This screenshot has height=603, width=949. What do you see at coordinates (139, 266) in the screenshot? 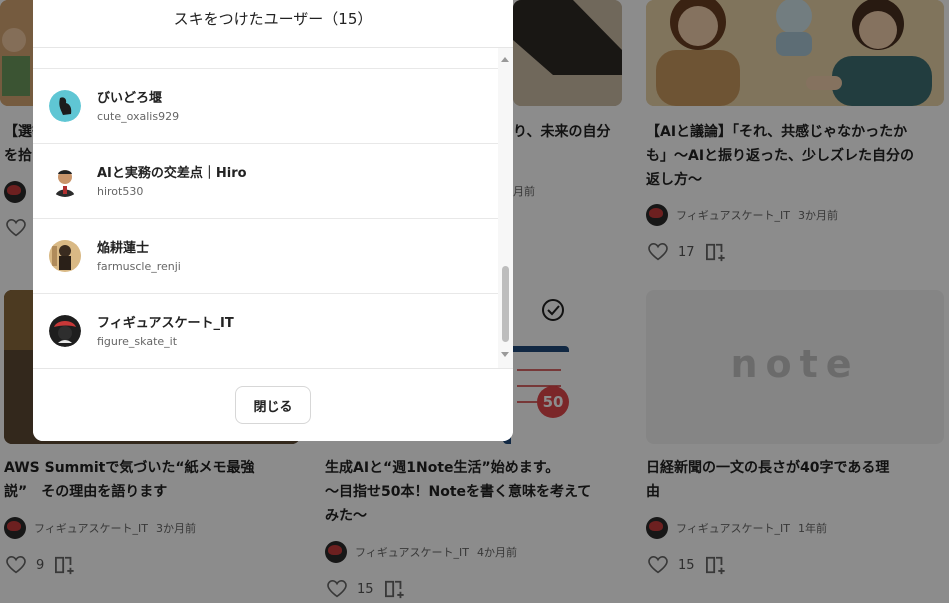
I see `user-handle: farmuscle_renji` at bounding box center [139, 266].